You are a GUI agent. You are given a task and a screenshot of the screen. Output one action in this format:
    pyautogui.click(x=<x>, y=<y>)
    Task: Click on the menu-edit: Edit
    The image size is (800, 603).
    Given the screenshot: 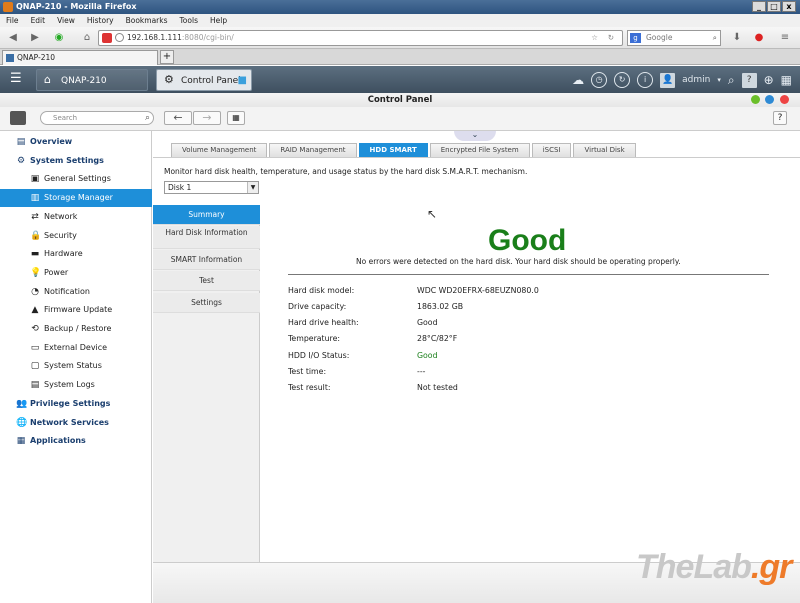 What is the action you would take?
    pyautogui.click(x=38, y=20)
    